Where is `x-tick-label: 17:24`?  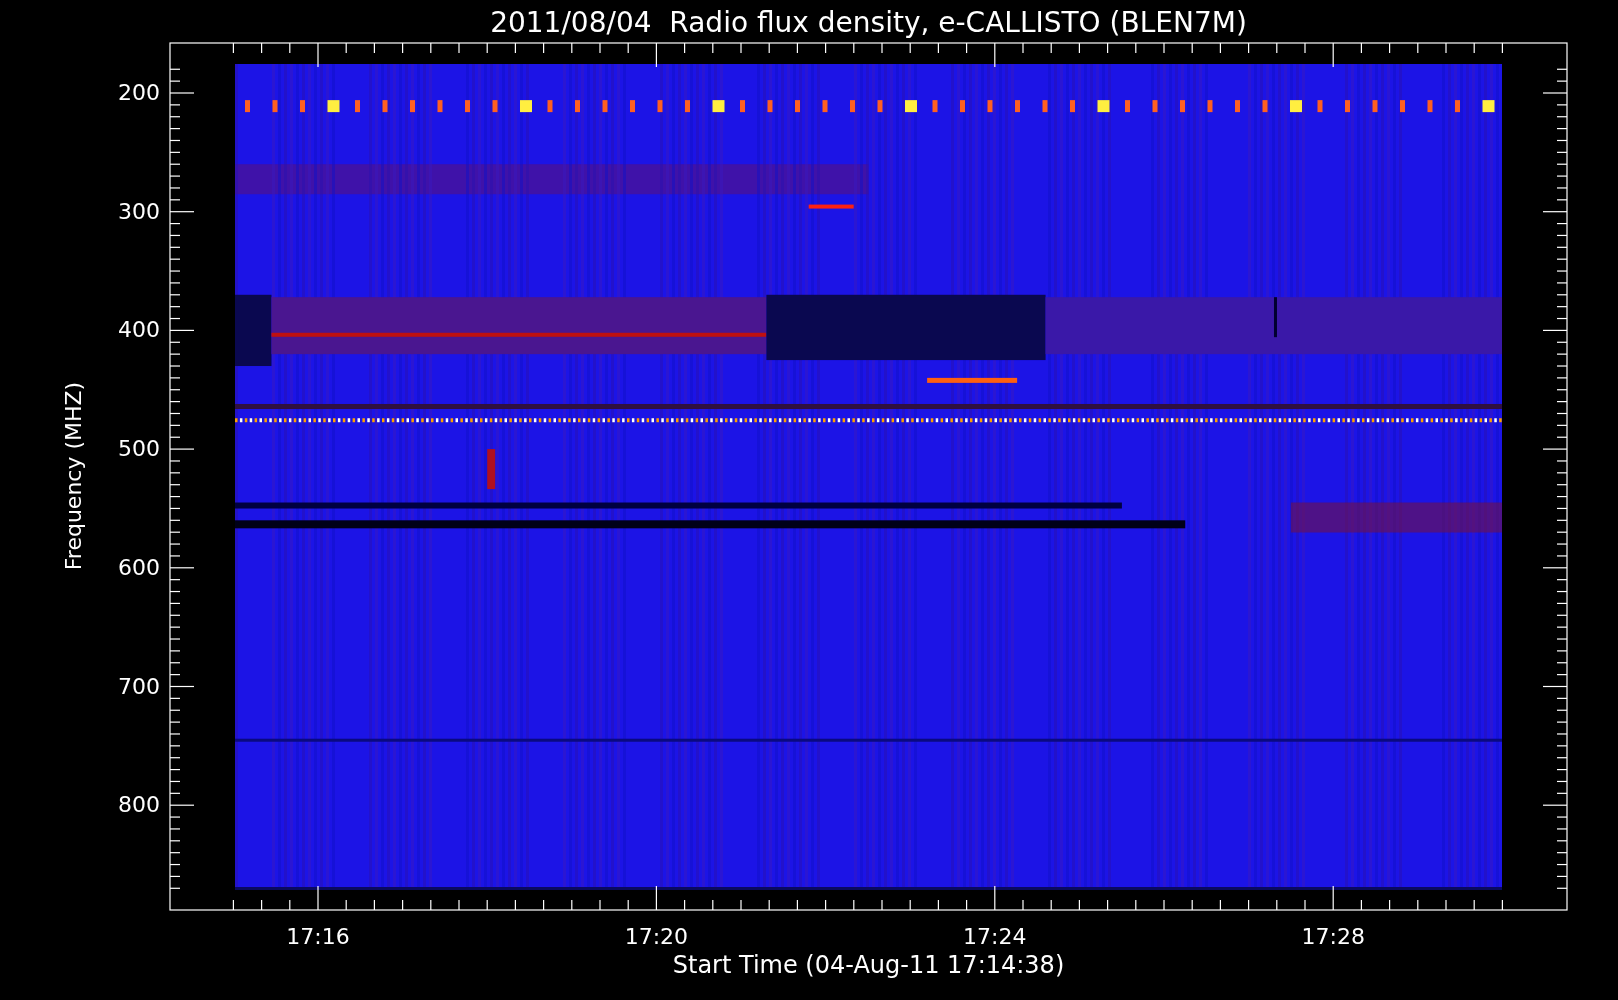
x-tick-label: 17:24 is located at coordinates (995, 937).